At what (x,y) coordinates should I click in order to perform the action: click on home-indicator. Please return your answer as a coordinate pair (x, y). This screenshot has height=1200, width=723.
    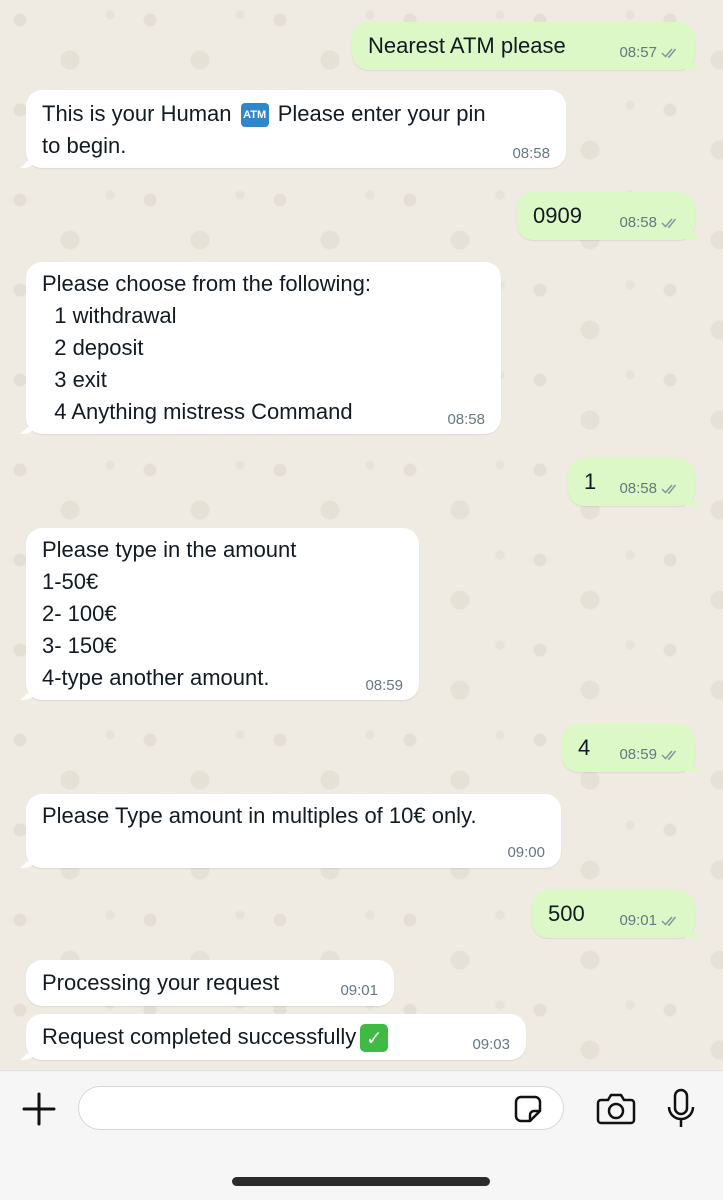
    Looking at the image, I should click on (361, 1181).